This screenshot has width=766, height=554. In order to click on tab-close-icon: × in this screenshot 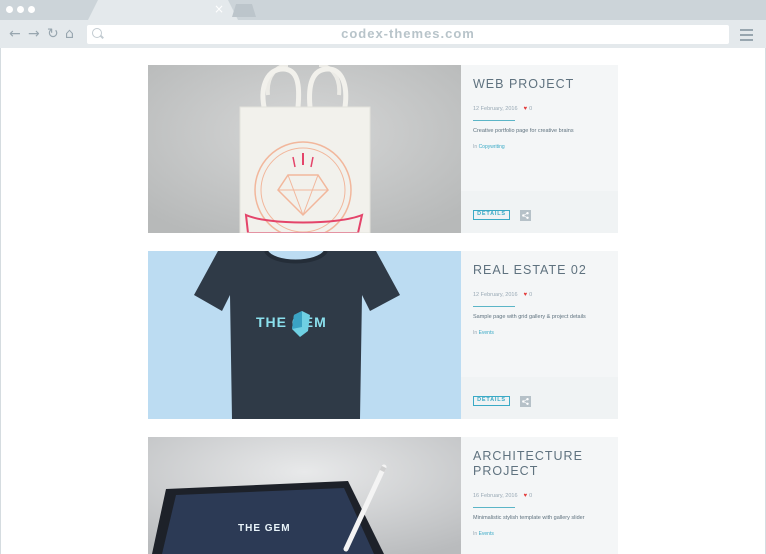, I will do `click(219, 9)`.